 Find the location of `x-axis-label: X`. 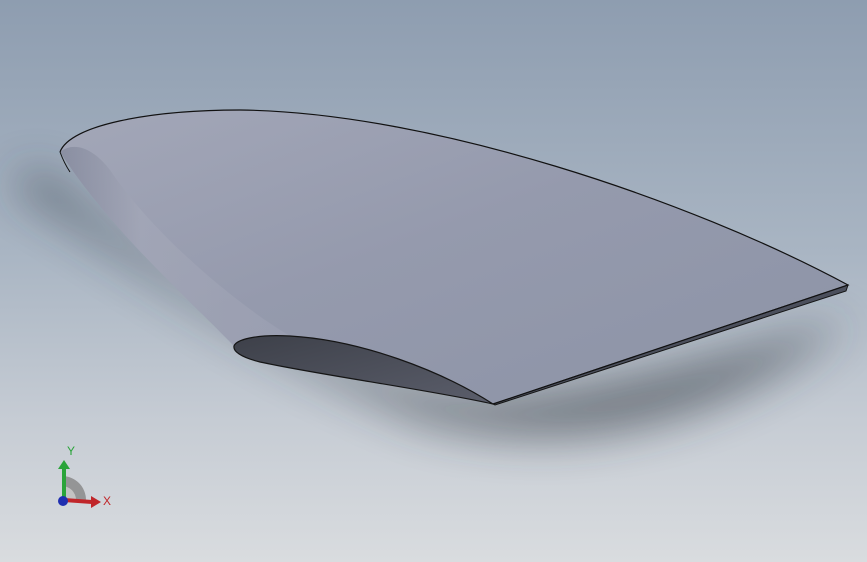

x-axis-label: X is located at coordinates (107, 501).